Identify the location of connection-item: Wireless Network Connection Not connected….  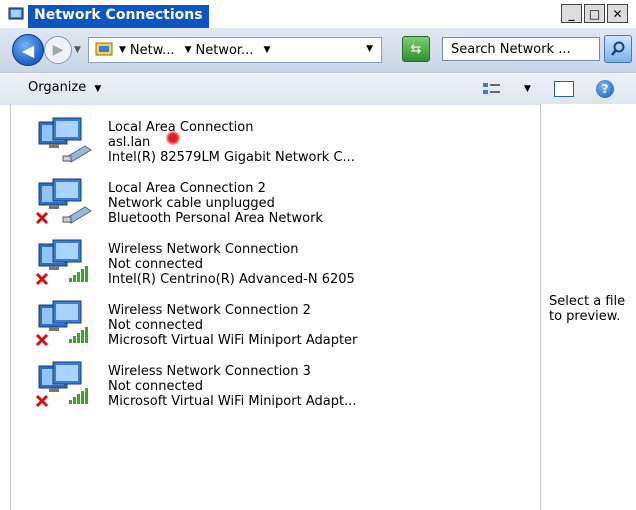
(271, 260).